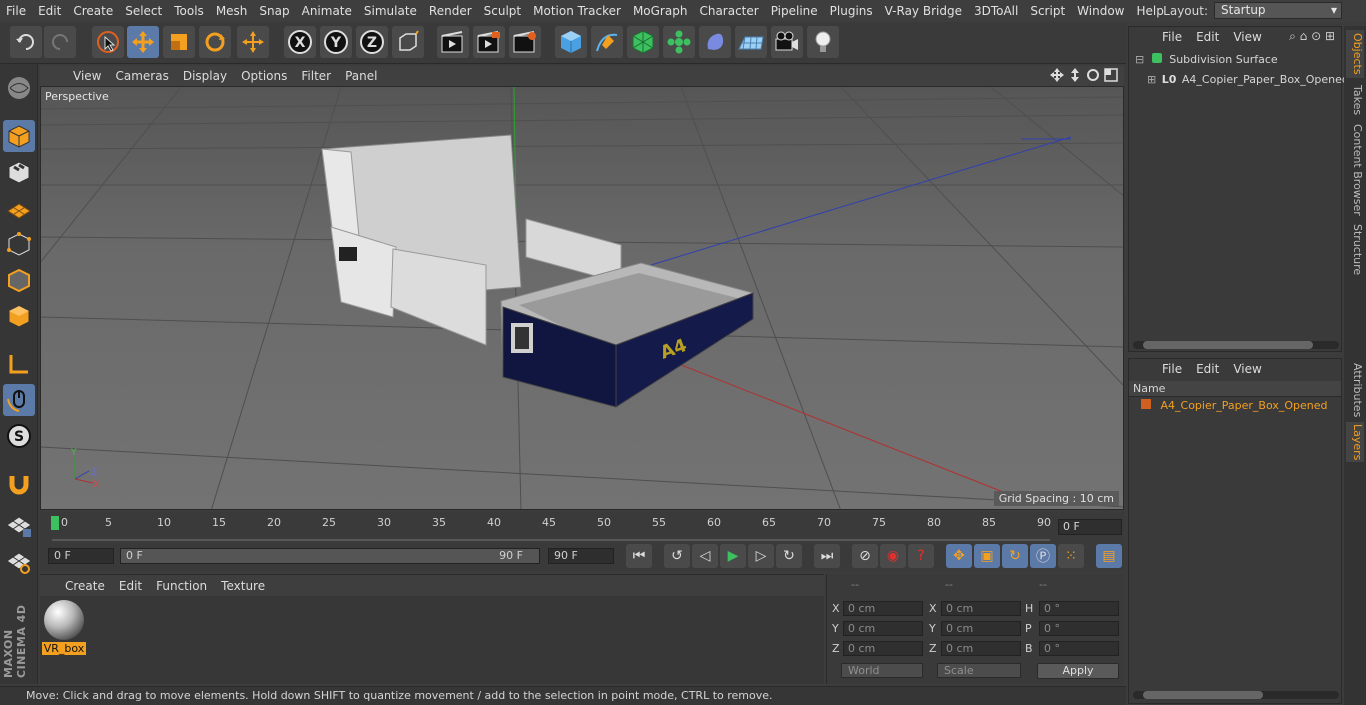  I want to click on key-scale-icon: ▣, so click(987, 556).